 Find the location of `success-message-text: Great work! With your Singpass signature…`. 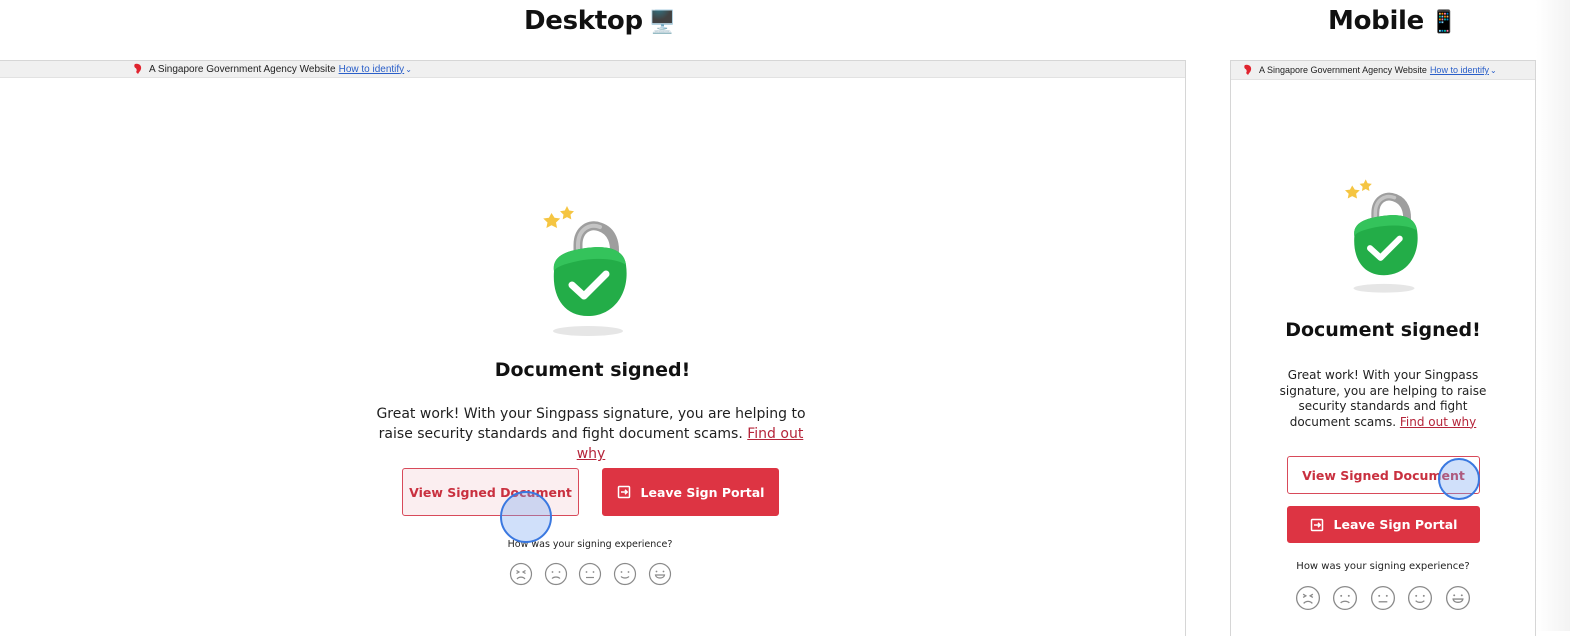

success-message-text: Great work! With your Singpass signature… is located at coordinates (591, 424).